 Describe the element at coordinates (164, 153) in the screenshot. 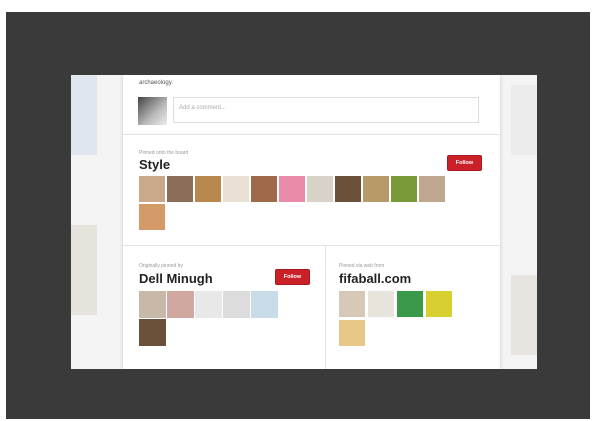

I see `board-label: Pinned onto the board` at that location.